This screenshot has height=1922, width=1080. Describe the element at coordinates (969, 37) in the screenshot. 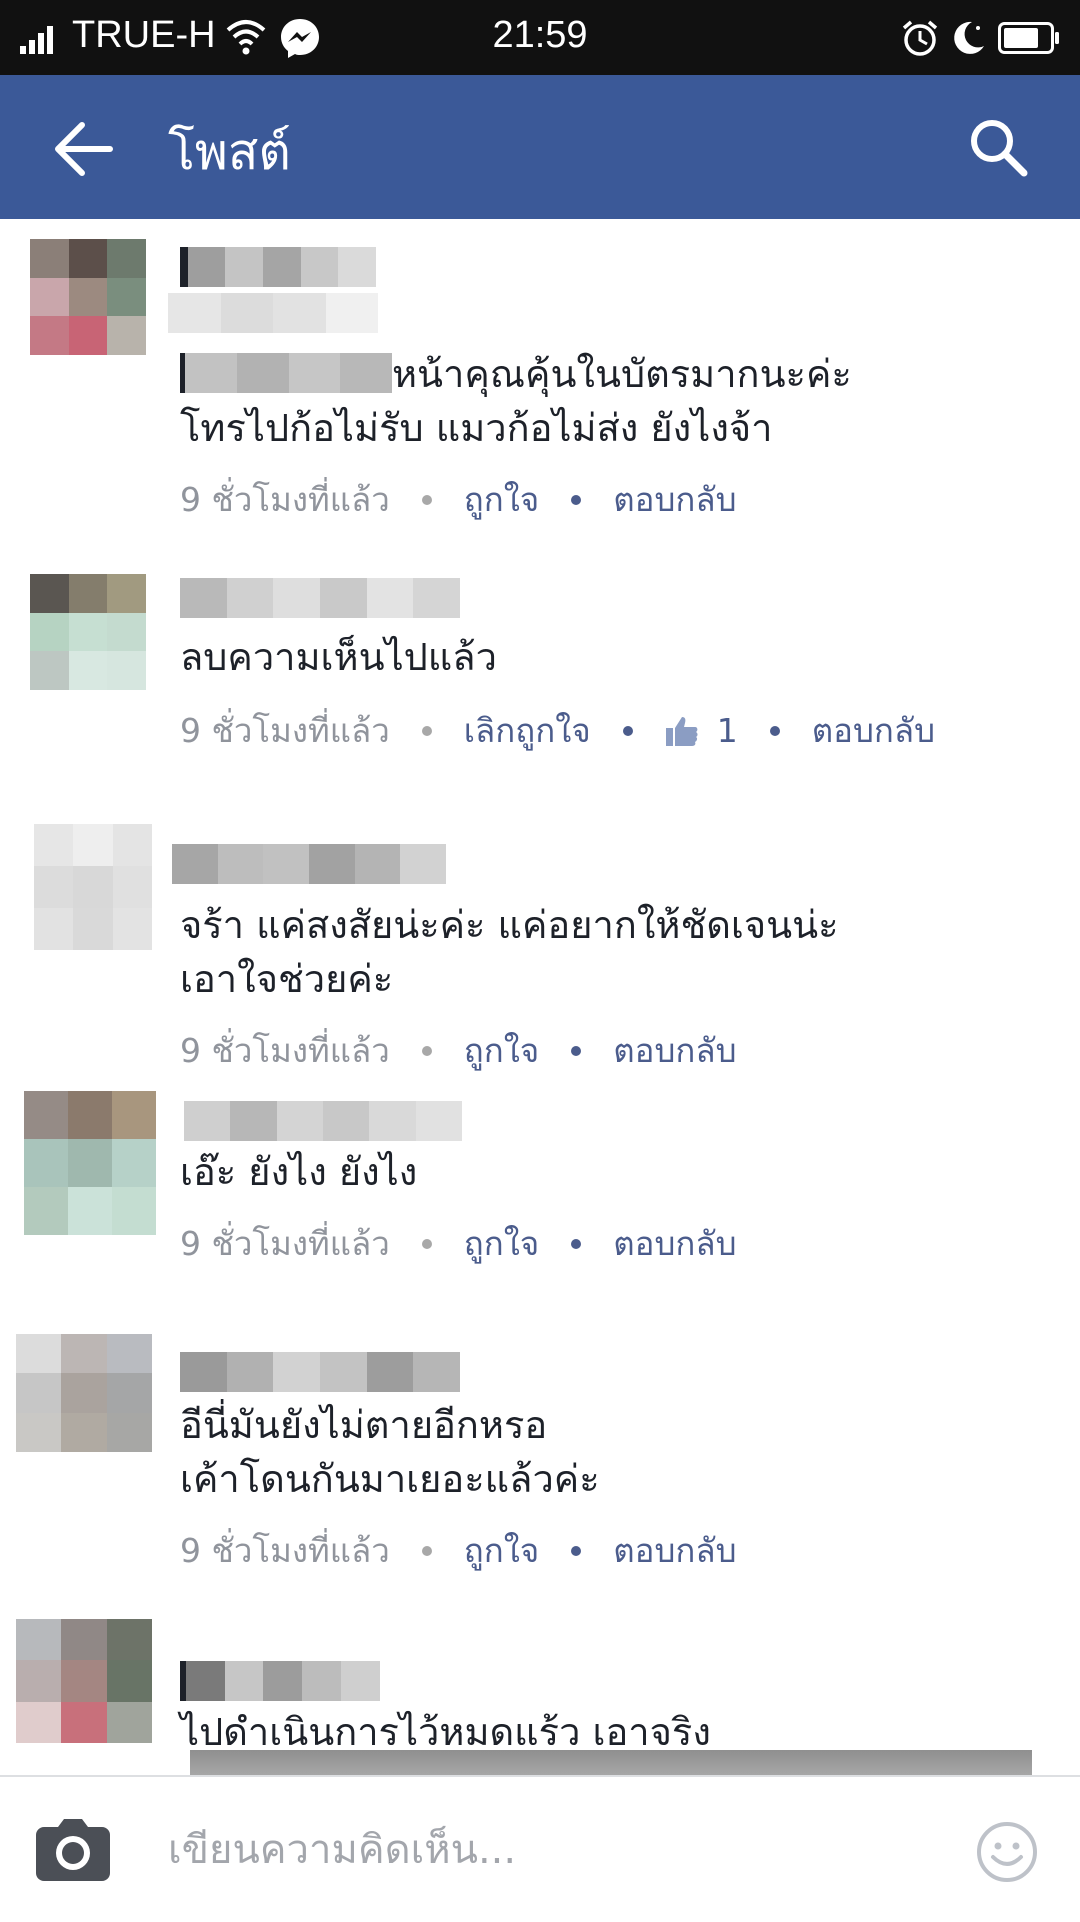

I see `do-not-disturb-icon` at that location.